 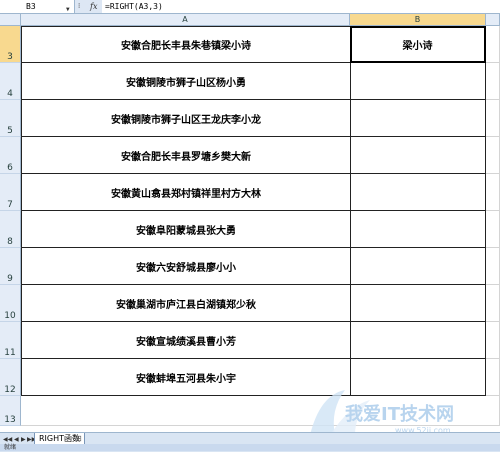 I want to click on column-header-c, so click(x=493, y=20).